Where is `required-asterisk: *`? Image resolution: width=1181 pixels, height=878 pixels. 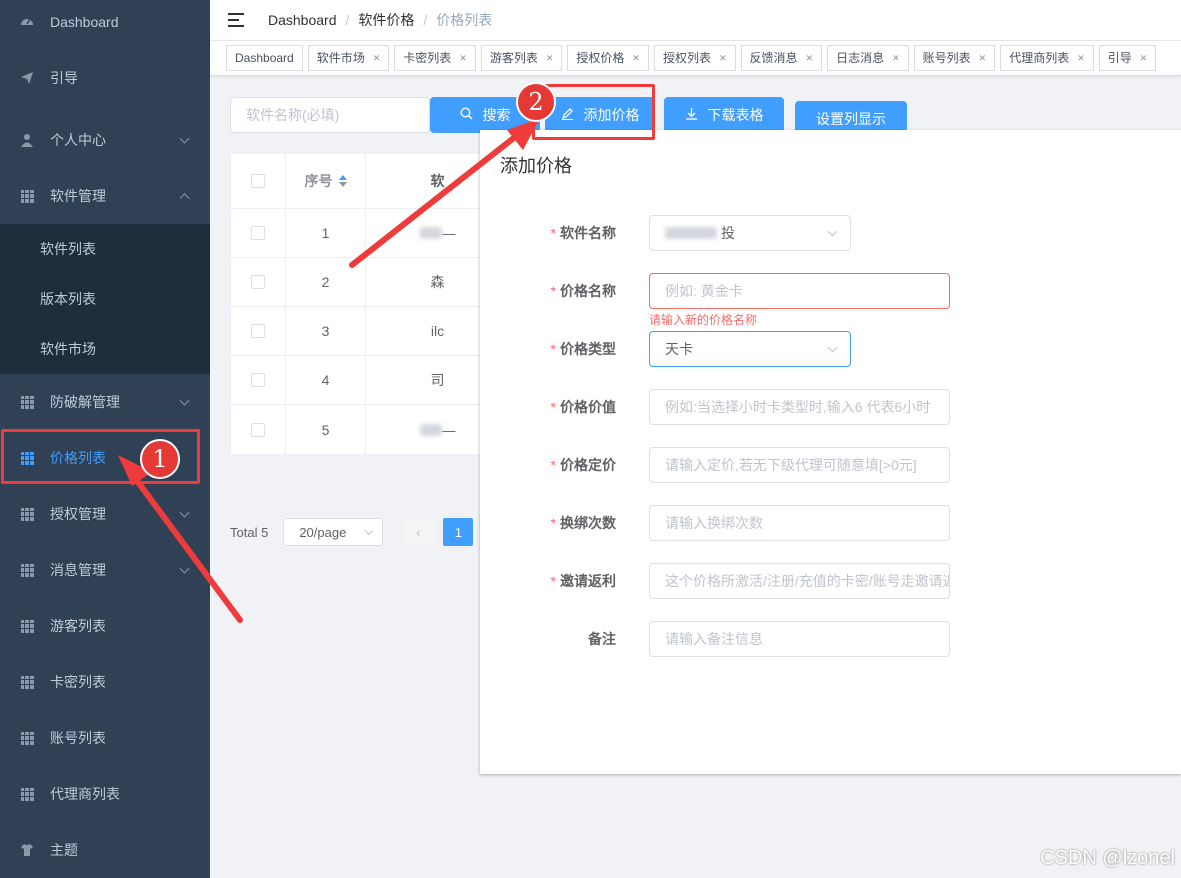 required-asterisk: * is located at coordinates (553, 291).